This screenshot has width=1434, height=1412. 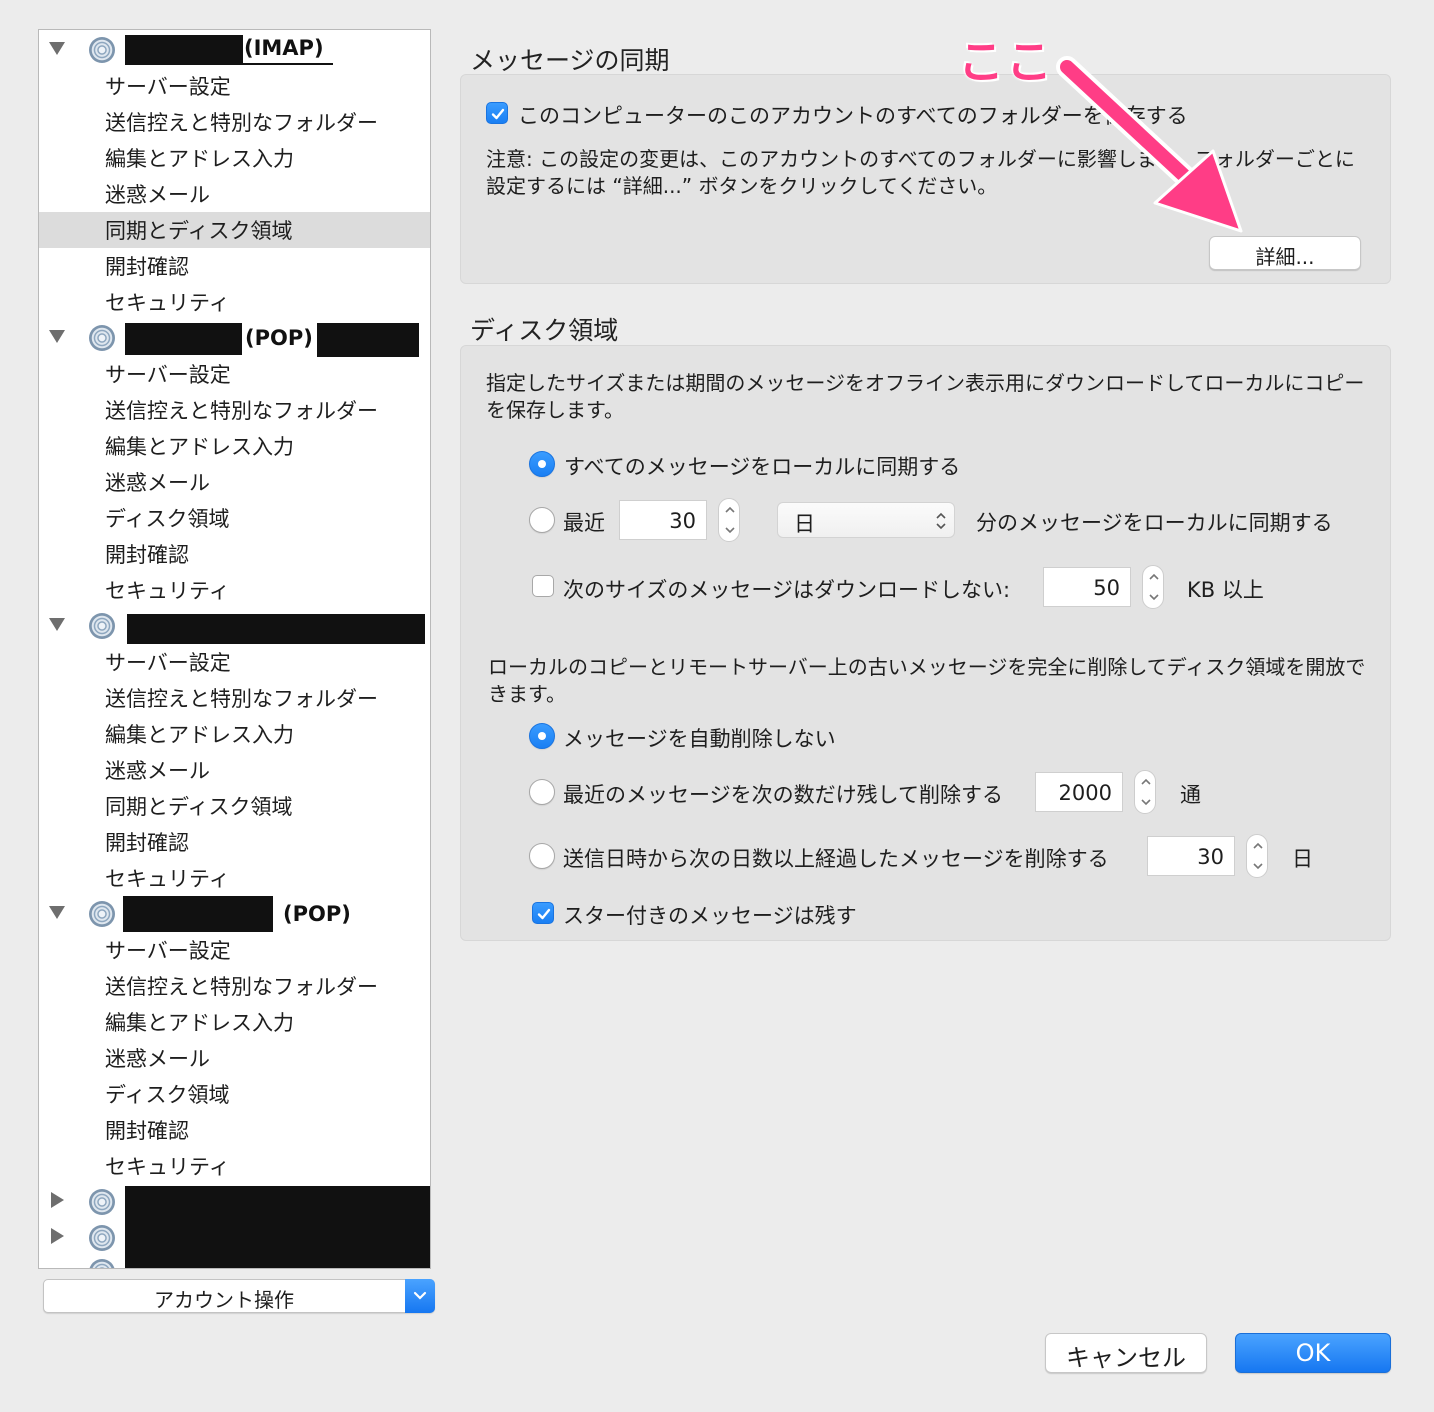 I want to click on ok-button: OK, so click(x=1313, y=1353).